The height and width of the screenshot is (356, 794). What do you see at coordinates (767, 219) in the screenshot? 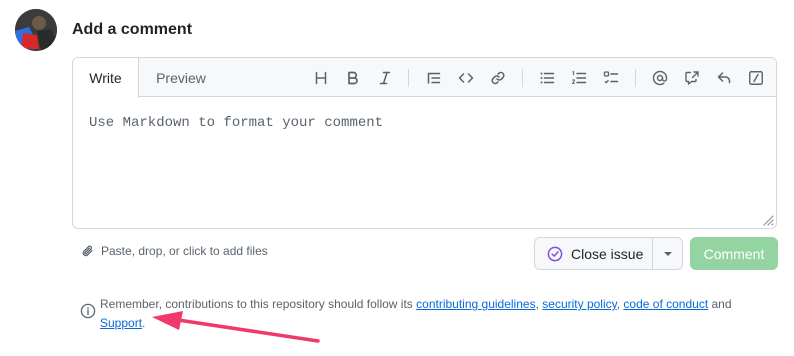
I see `resize-handle-icon` at bounding box center [767, 219].